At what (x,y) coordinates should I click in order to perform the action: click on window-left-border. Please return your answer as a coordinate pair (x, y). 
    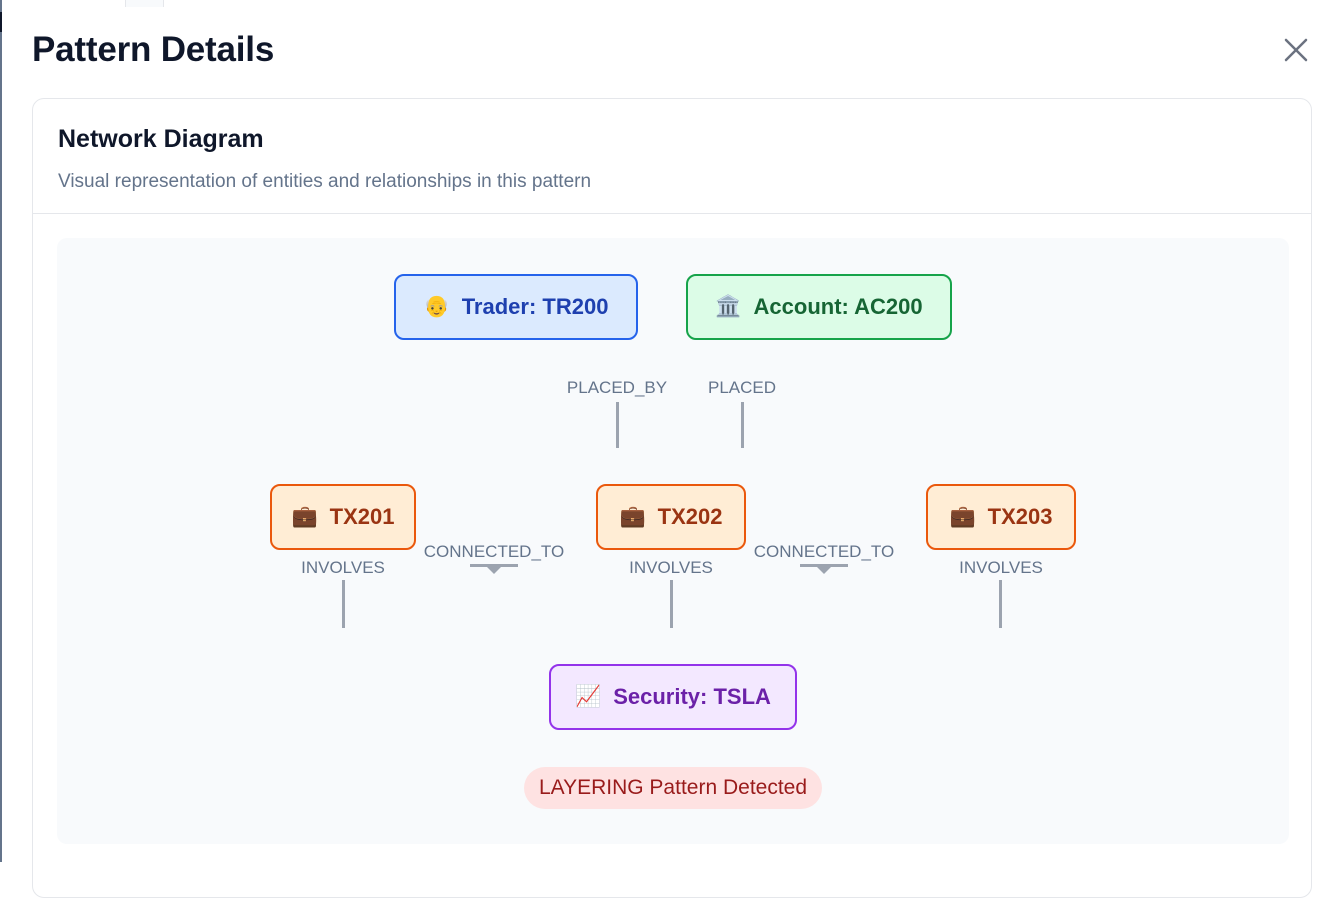
    Looking at the image, I should click on (1, 431).